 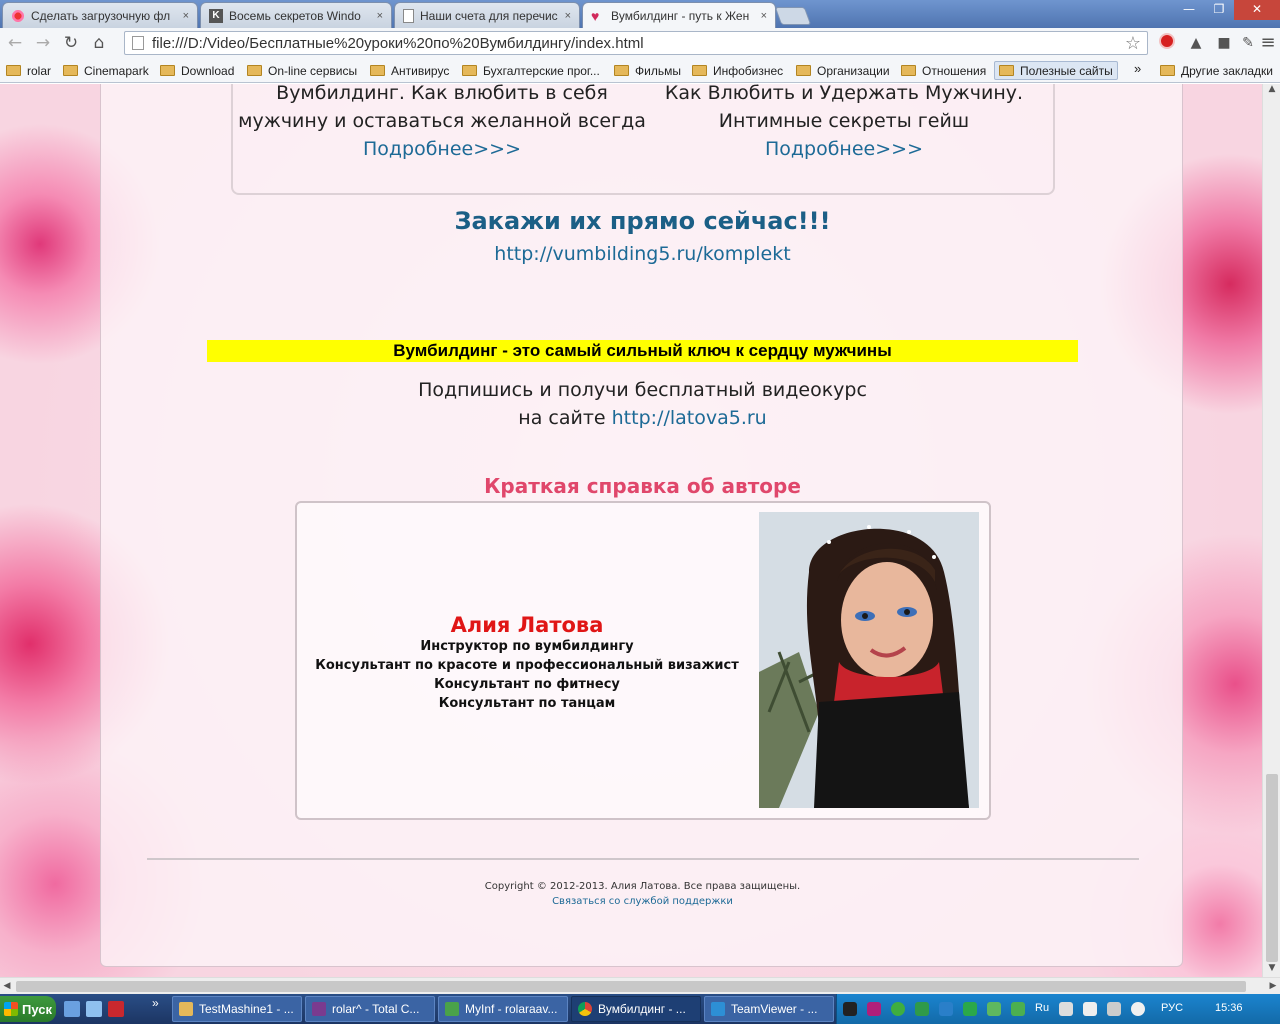 What do you see at coordinates (793, 16) in the screenshot?
I see `new-tab-button` at bounding box center [793, 16].